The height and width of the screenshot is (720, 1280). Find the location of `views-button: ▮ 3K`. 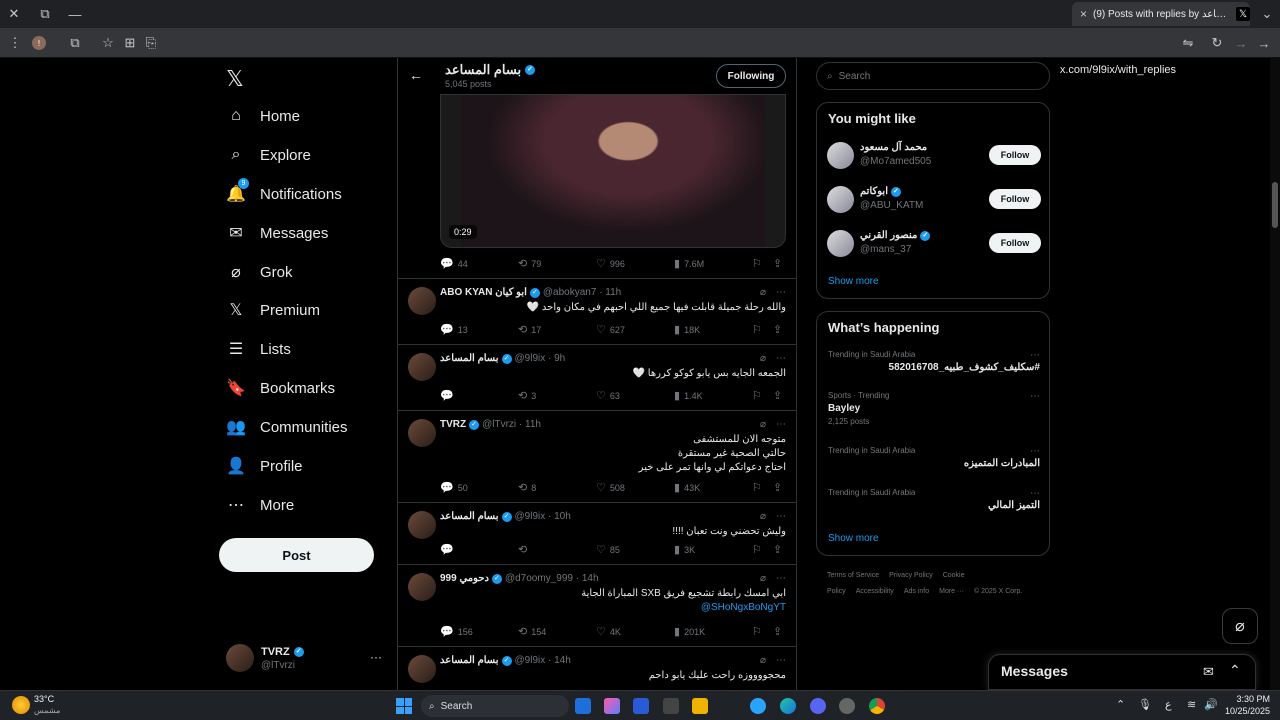

views-button: ▮ 3K is located at coordinates (684, 549).